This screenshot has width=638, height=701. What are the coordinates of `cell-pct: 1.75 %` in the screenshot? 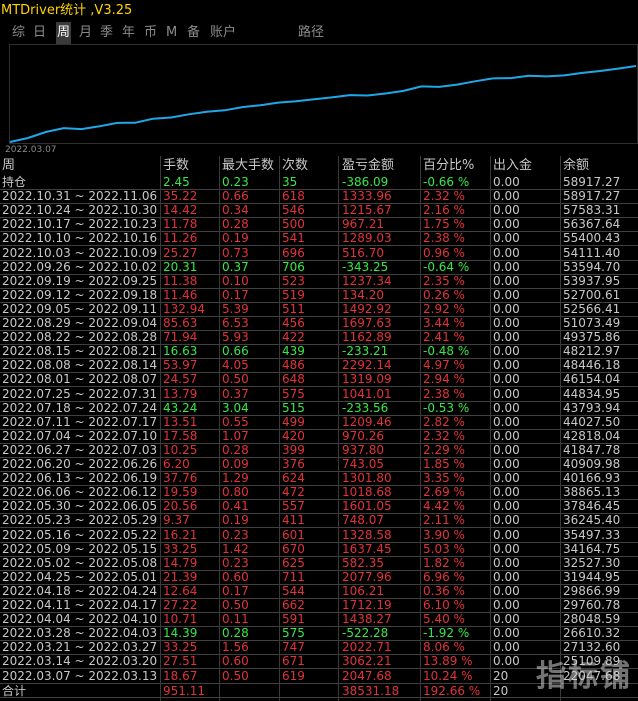 It's located at (444, 224).